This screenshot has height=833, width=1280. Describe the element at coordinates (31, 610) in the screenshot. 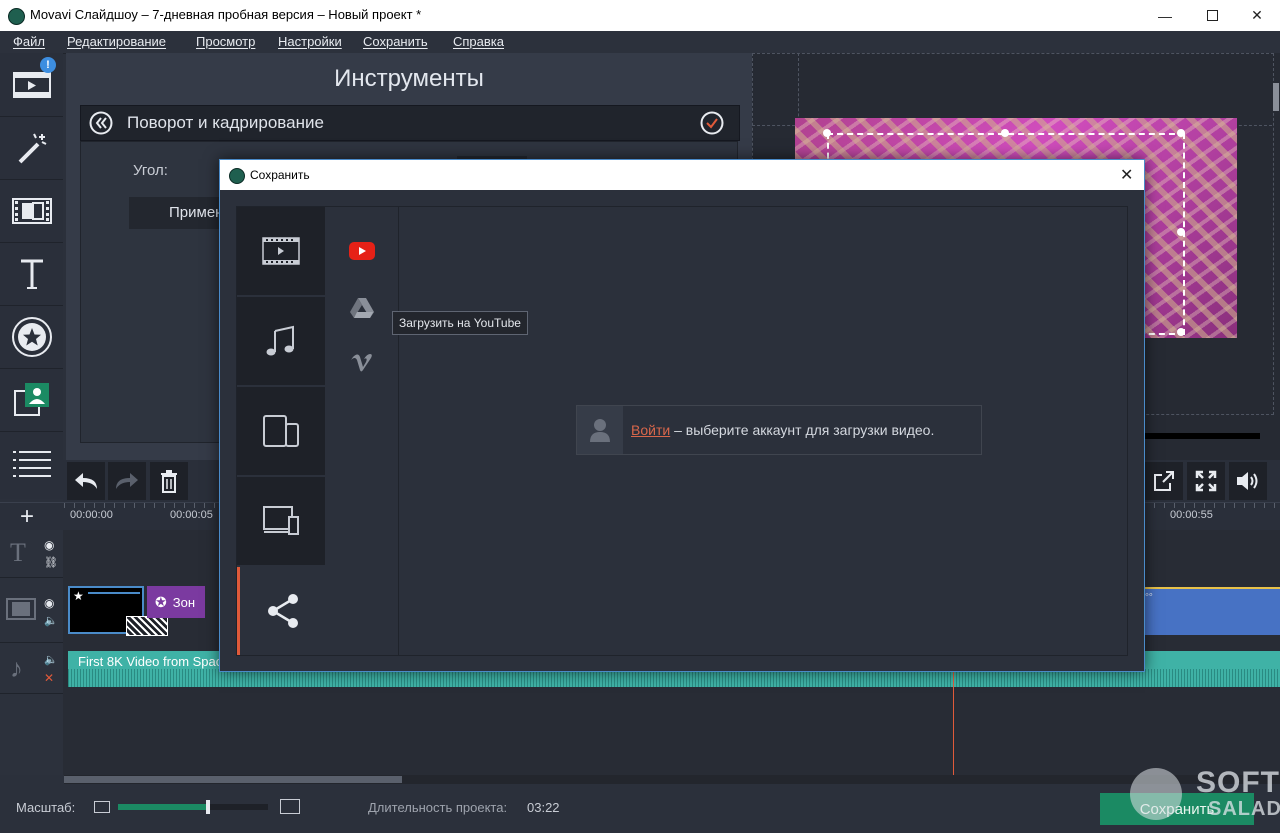

I see `video-track-header: ◉ 🔈` at that location.